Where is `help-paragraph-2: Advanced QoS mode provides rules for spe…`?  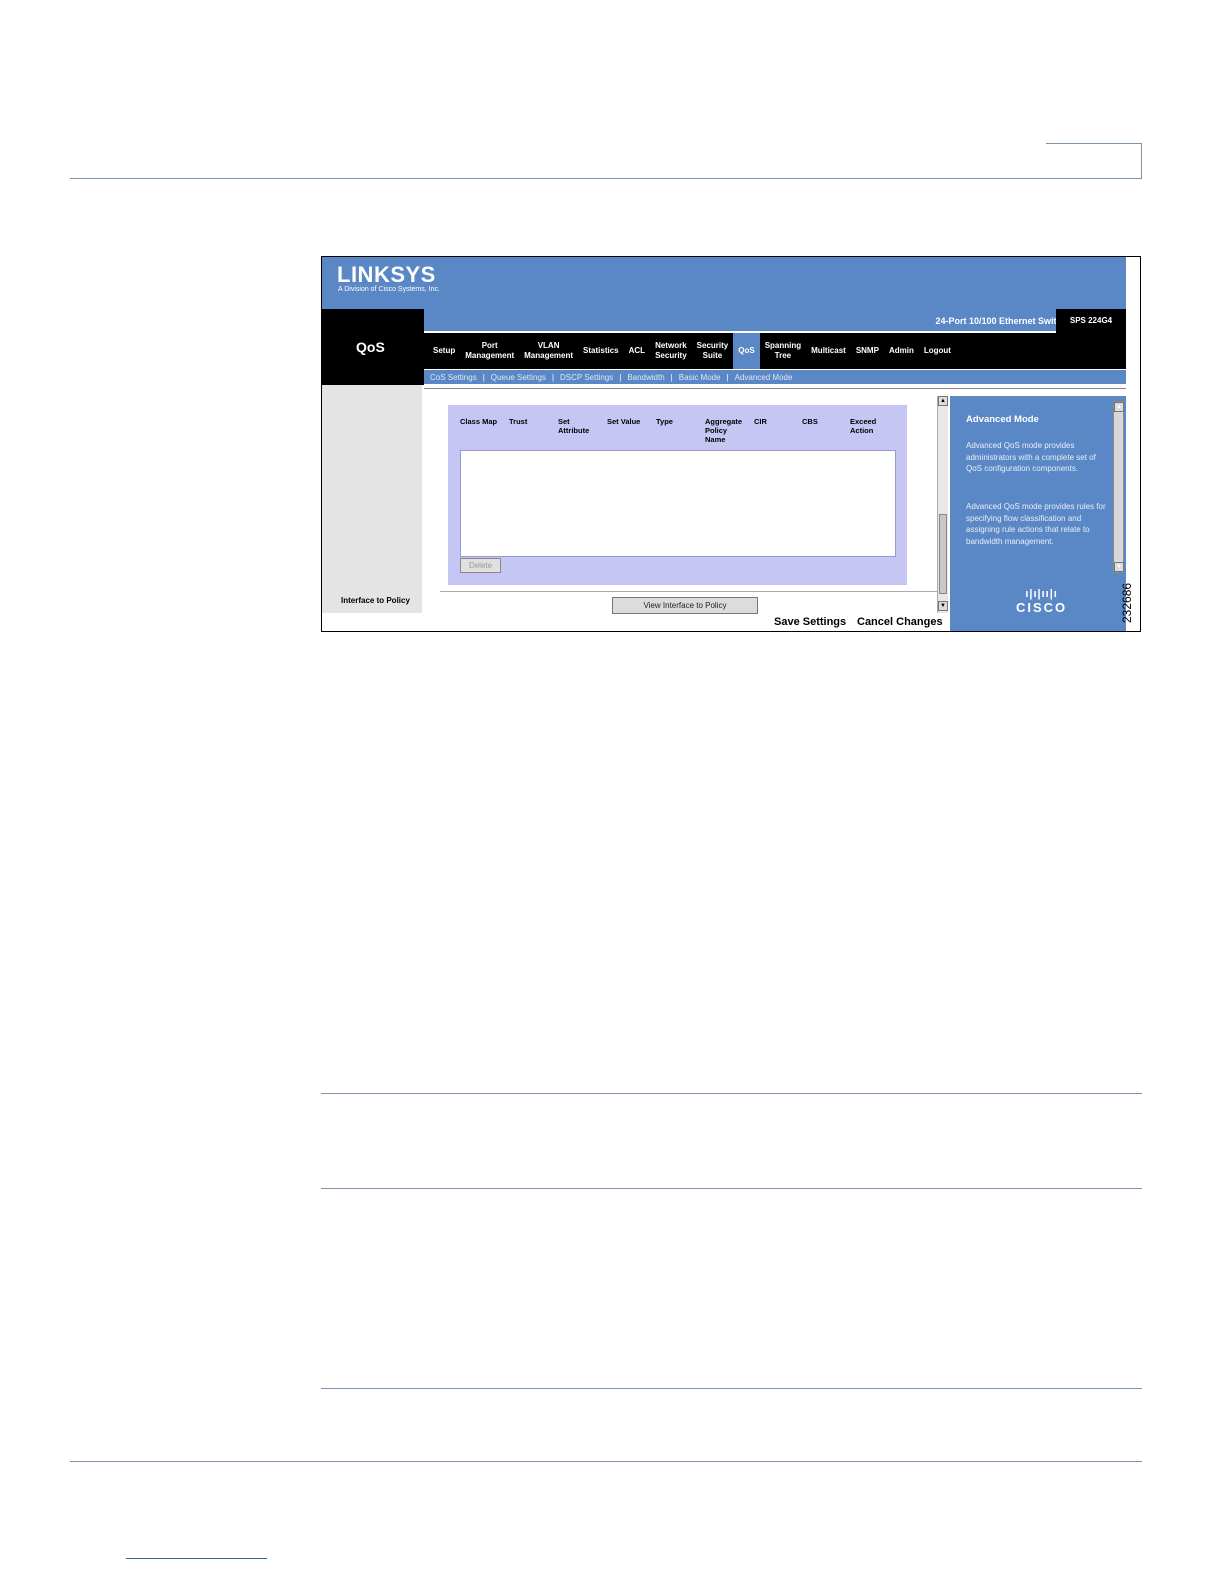
help-paragraph-2: Advanced QoS mode provides rules for spe… is located at coordinates (1036, 524).